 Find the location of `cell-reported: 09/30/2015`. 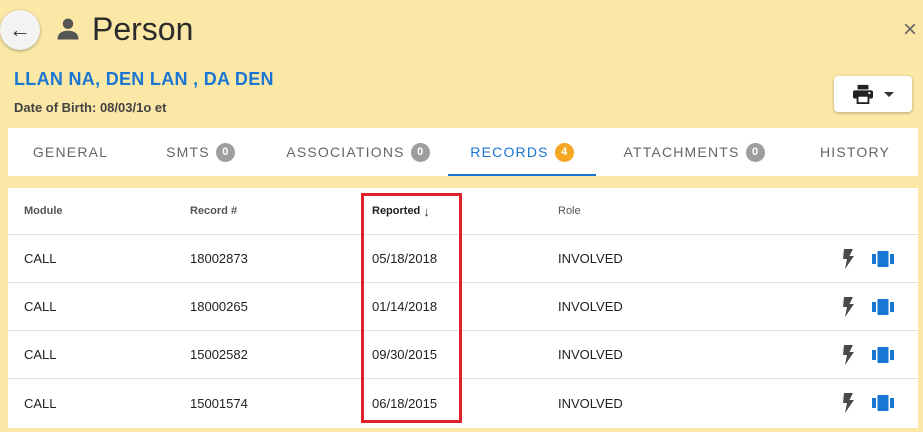

cell-reported: 09/30/2015 is located at coordinates (405, 354).